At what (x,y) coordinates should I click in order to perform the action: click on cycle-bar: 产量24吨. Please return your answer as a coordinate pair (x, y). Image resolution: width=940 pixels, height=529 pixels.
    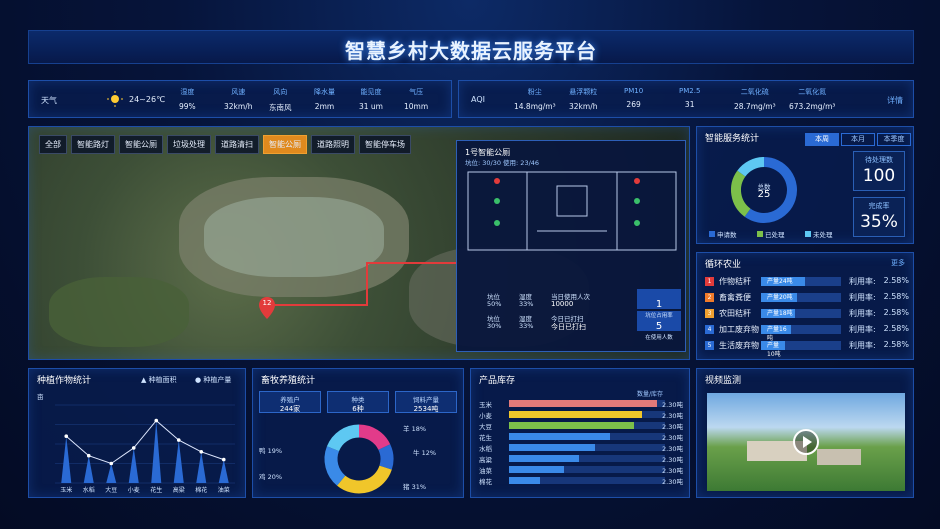
    Looking at the image, I should click on (801, 281).